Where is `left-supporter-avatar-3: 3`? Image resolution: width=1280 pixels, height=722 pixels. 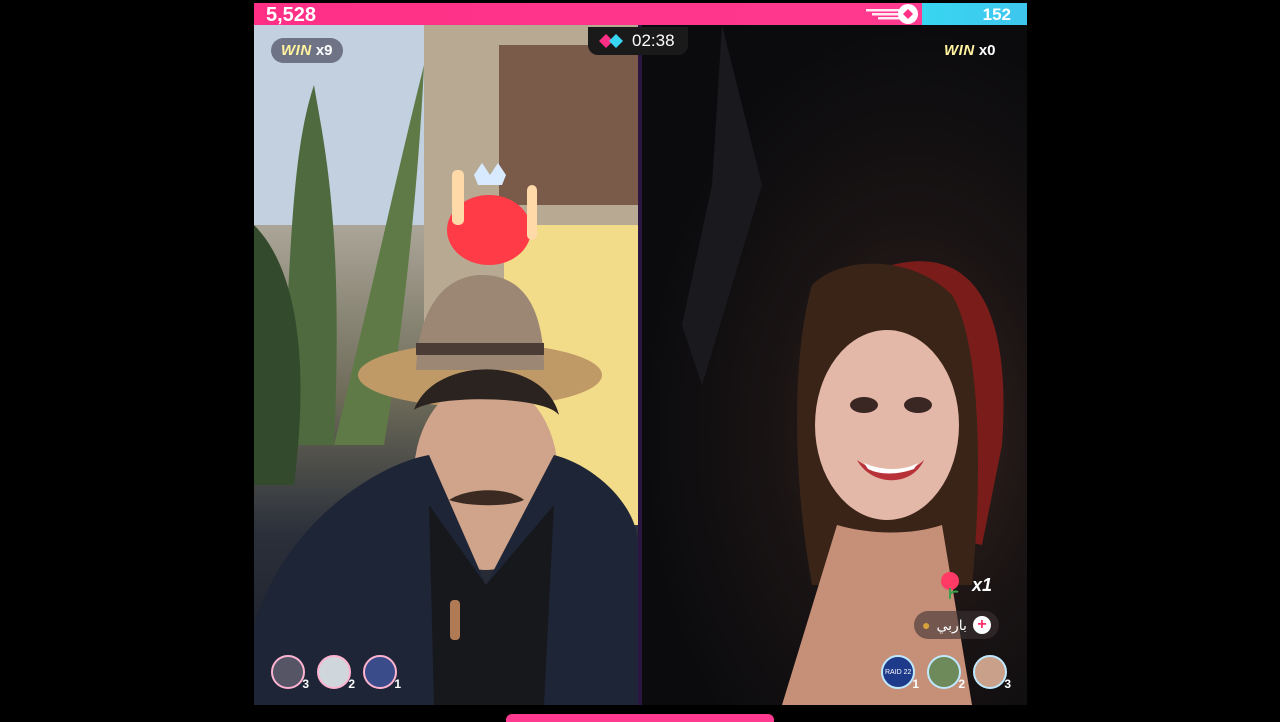
left-supporter-avatar-3: 3 is located at coordinates (290, 673).